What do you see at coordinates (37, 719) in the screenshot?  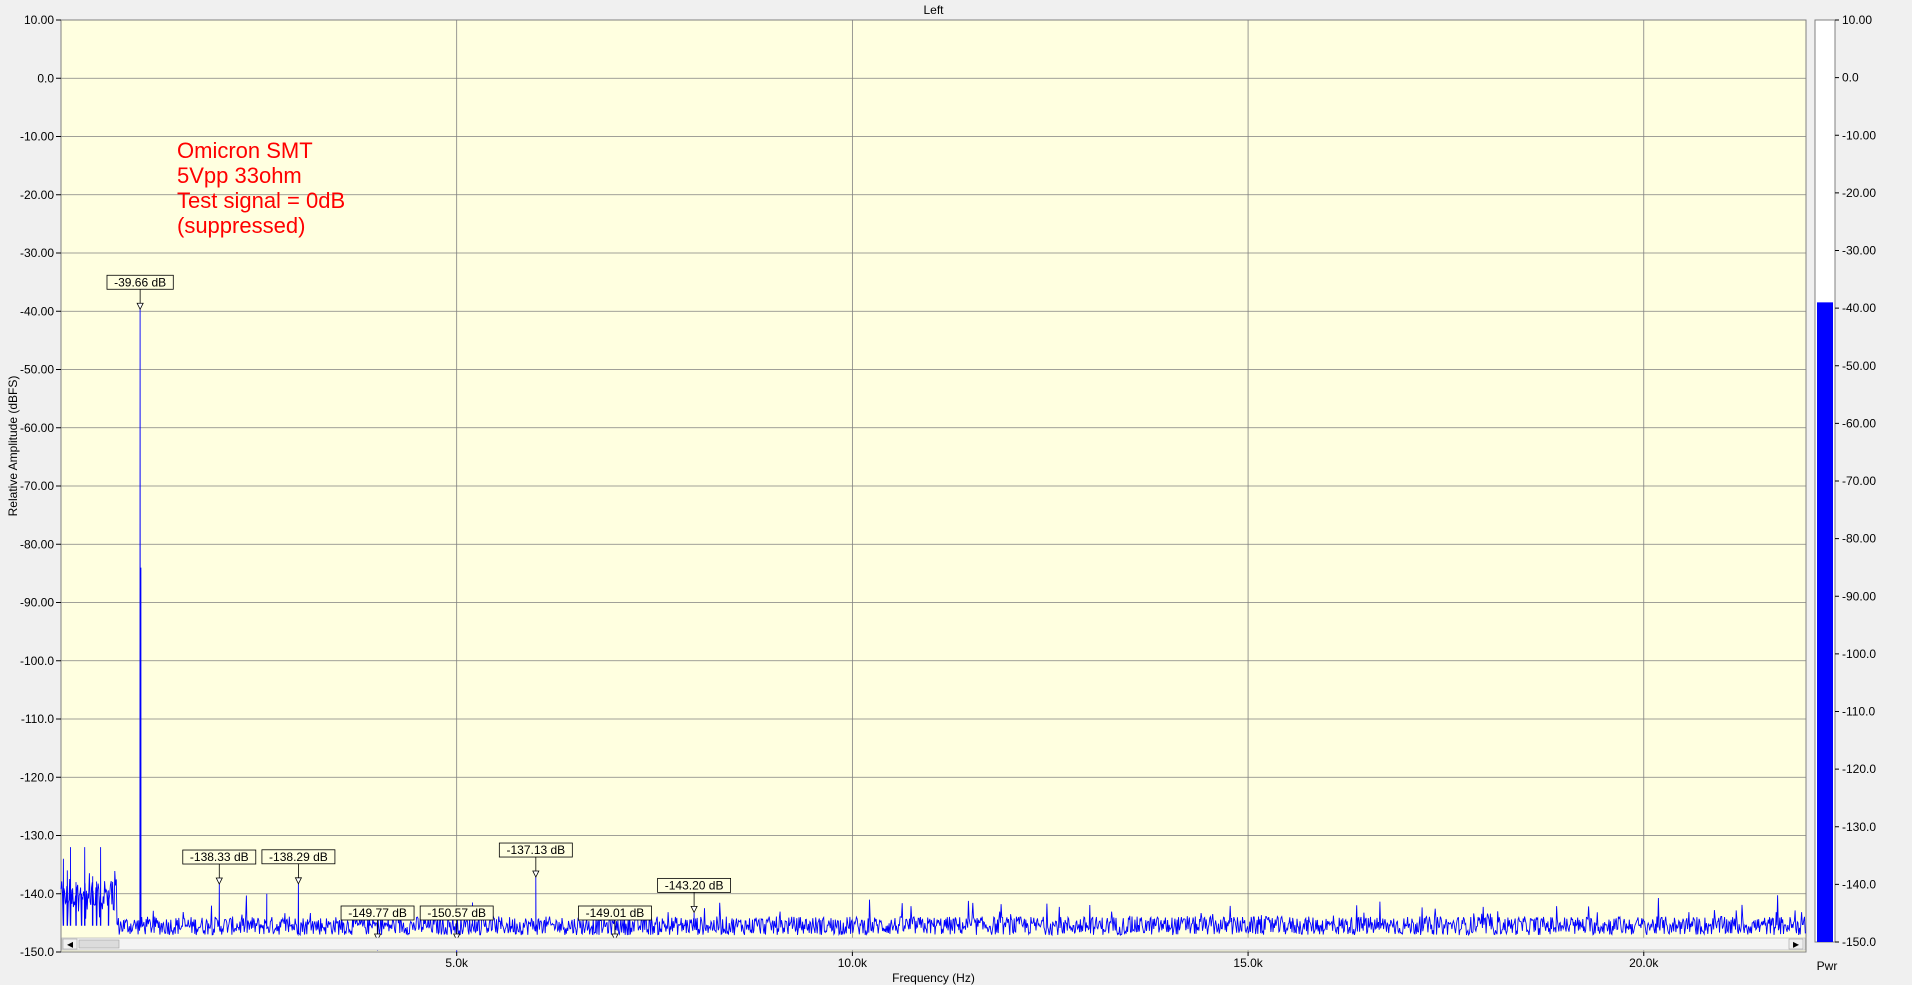 I see `y-tick-label: -110.0` at bounding box center [37, 719].